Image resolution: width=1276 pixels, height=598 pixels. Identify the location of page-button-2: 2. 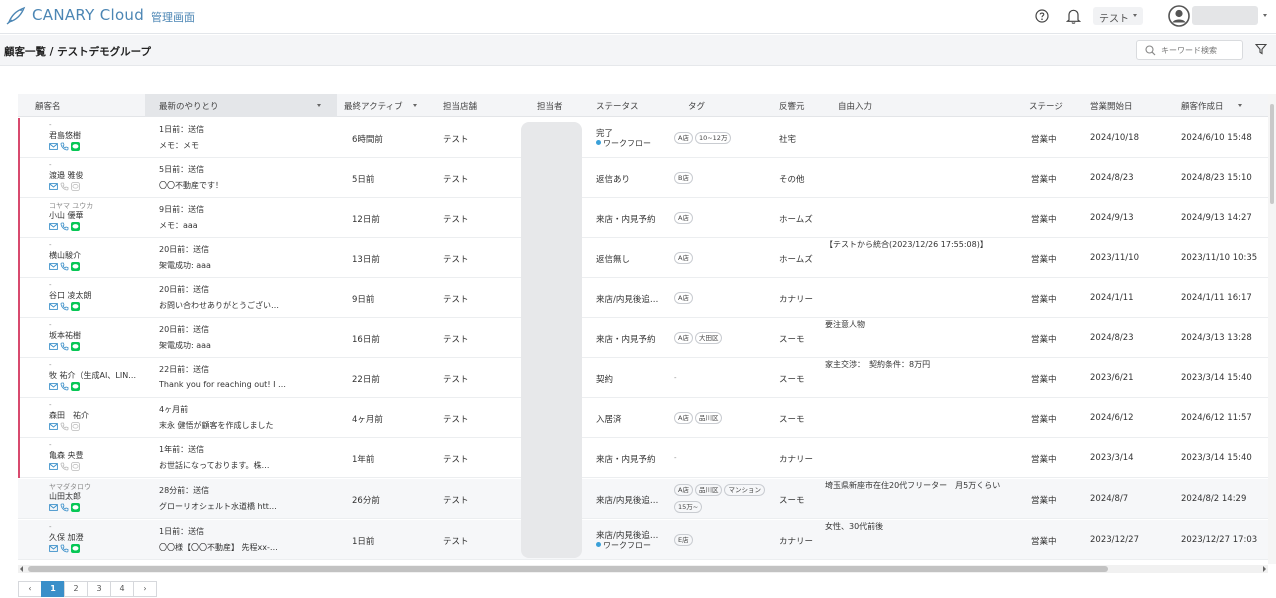
(76, 589).